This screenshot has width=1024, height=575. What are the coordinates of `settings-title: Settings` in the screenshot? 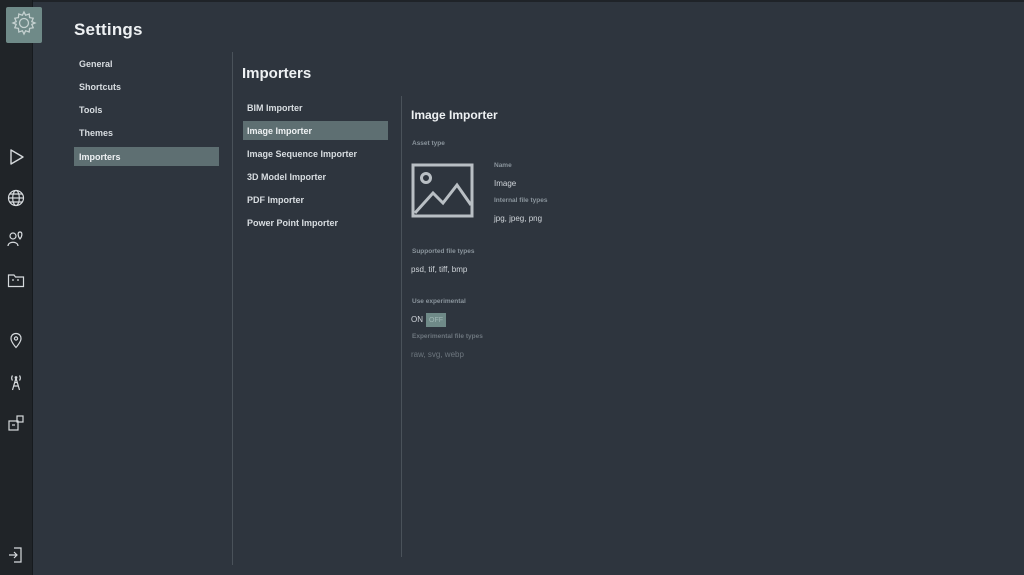 It's located at (108, 29).